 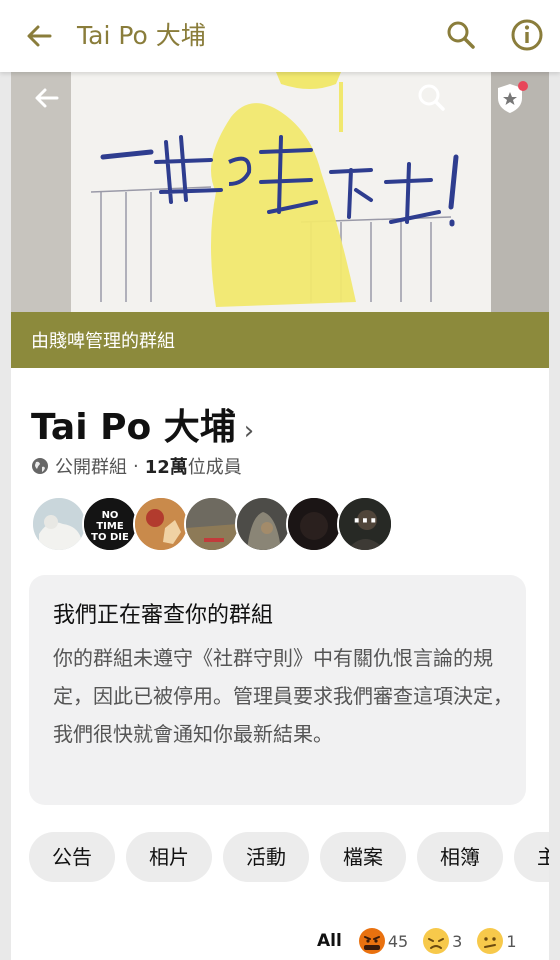 What do you see at coordinates (461, 35) in the screenshot?
I see `search-icon` at bounding box center [461, 35].